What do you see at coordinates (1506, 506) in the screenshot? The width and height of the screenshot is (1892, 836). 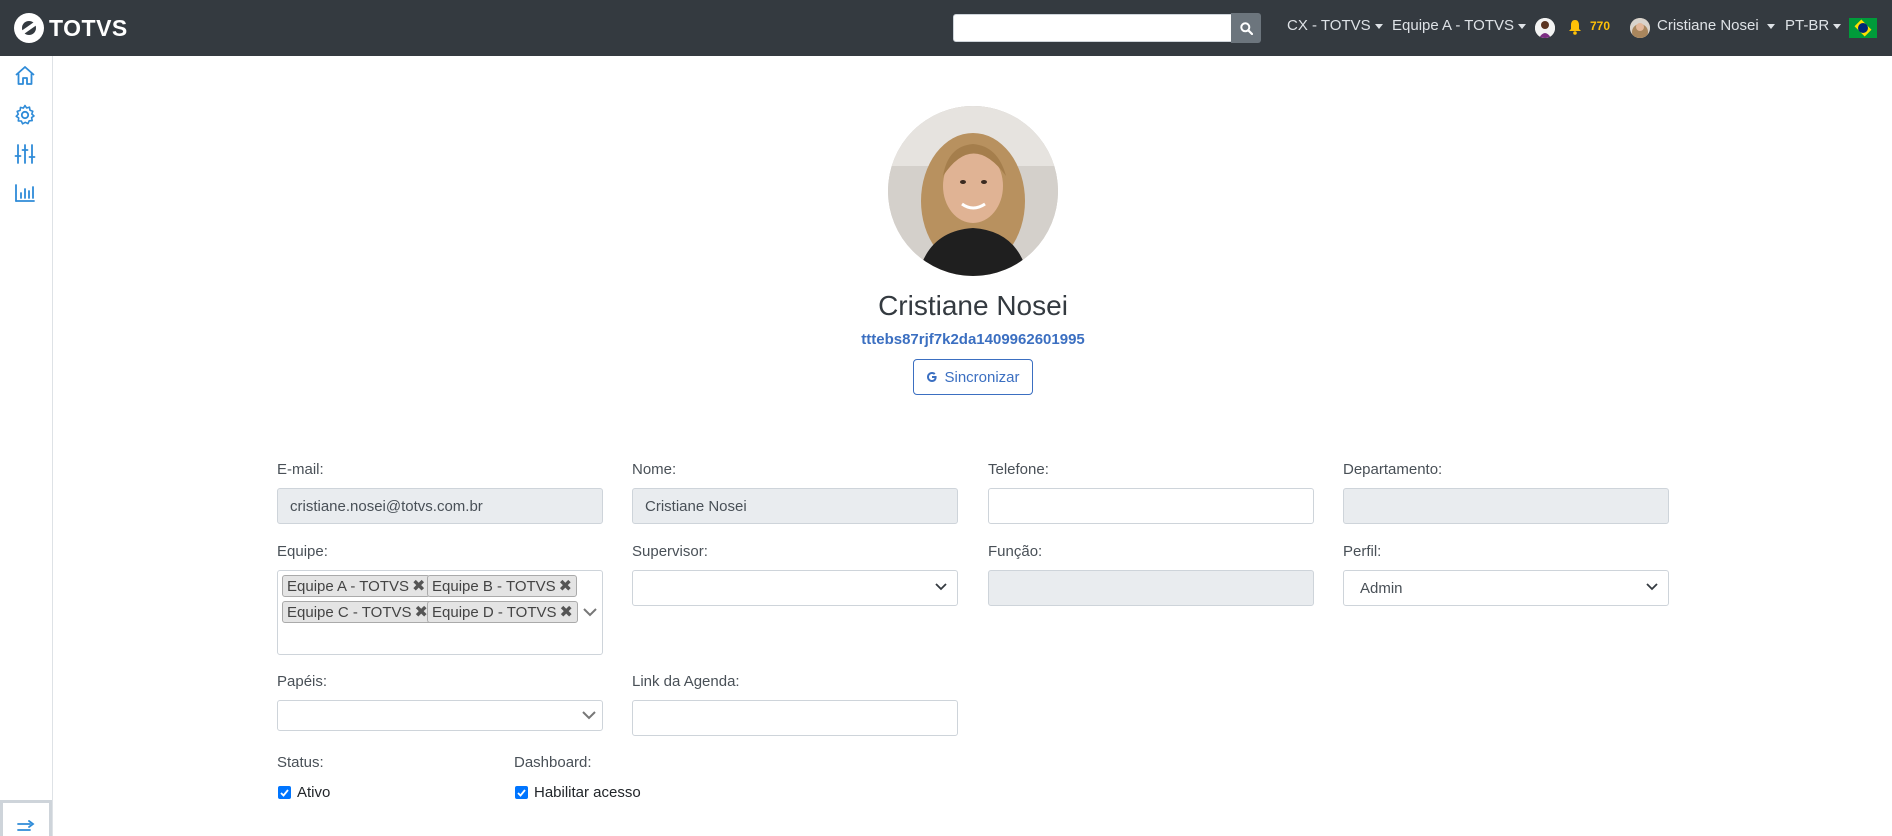 I see `department-field` at bounding box center [1506, 506].